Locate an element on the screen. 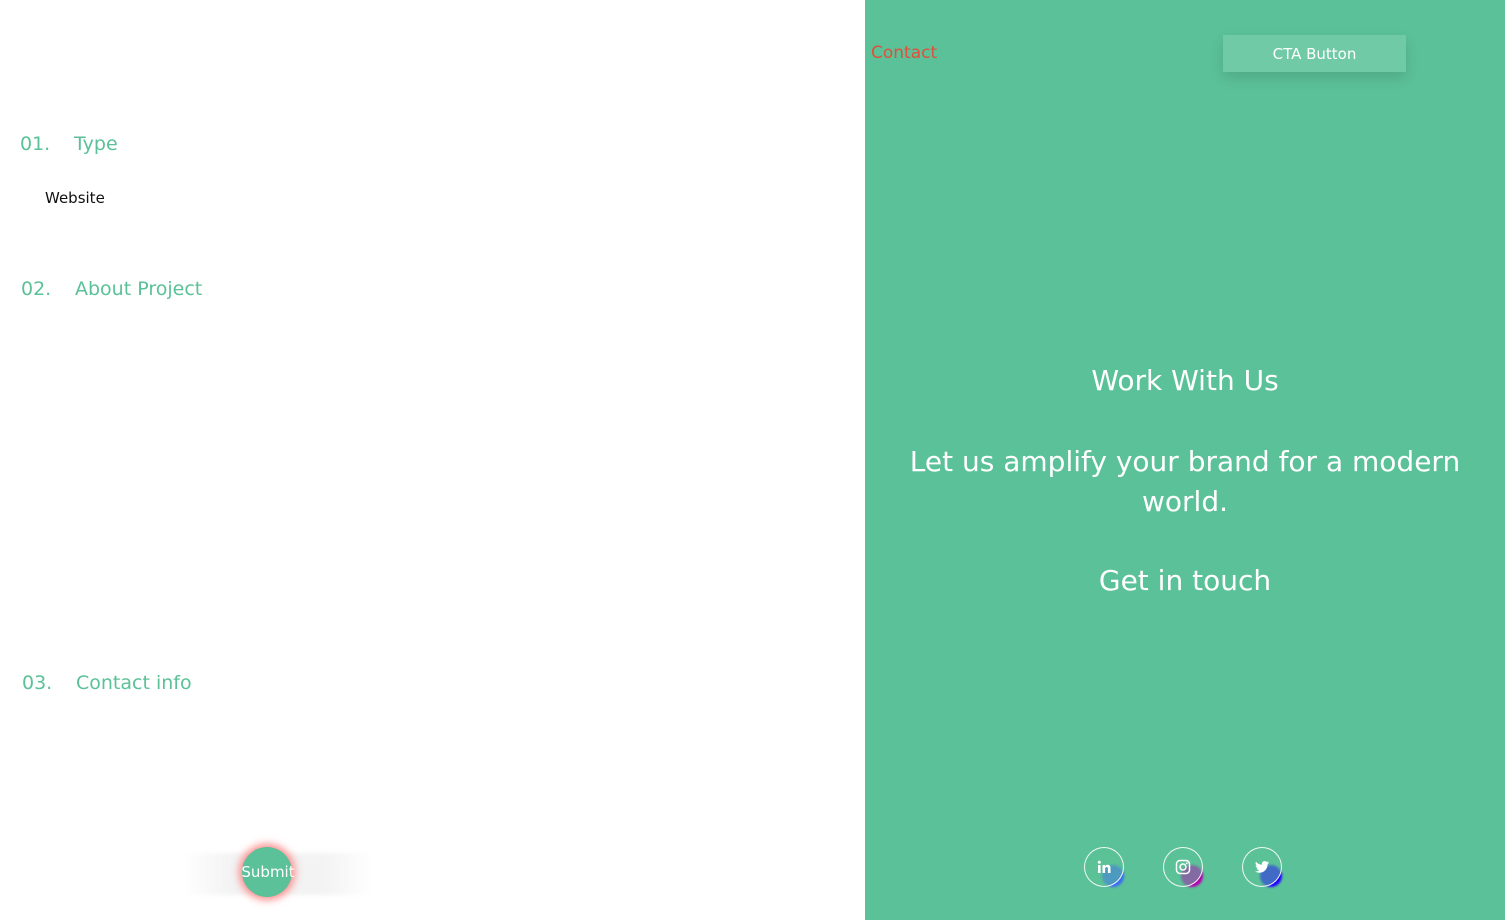  social-instagram is located at coordinates (1183, 867).